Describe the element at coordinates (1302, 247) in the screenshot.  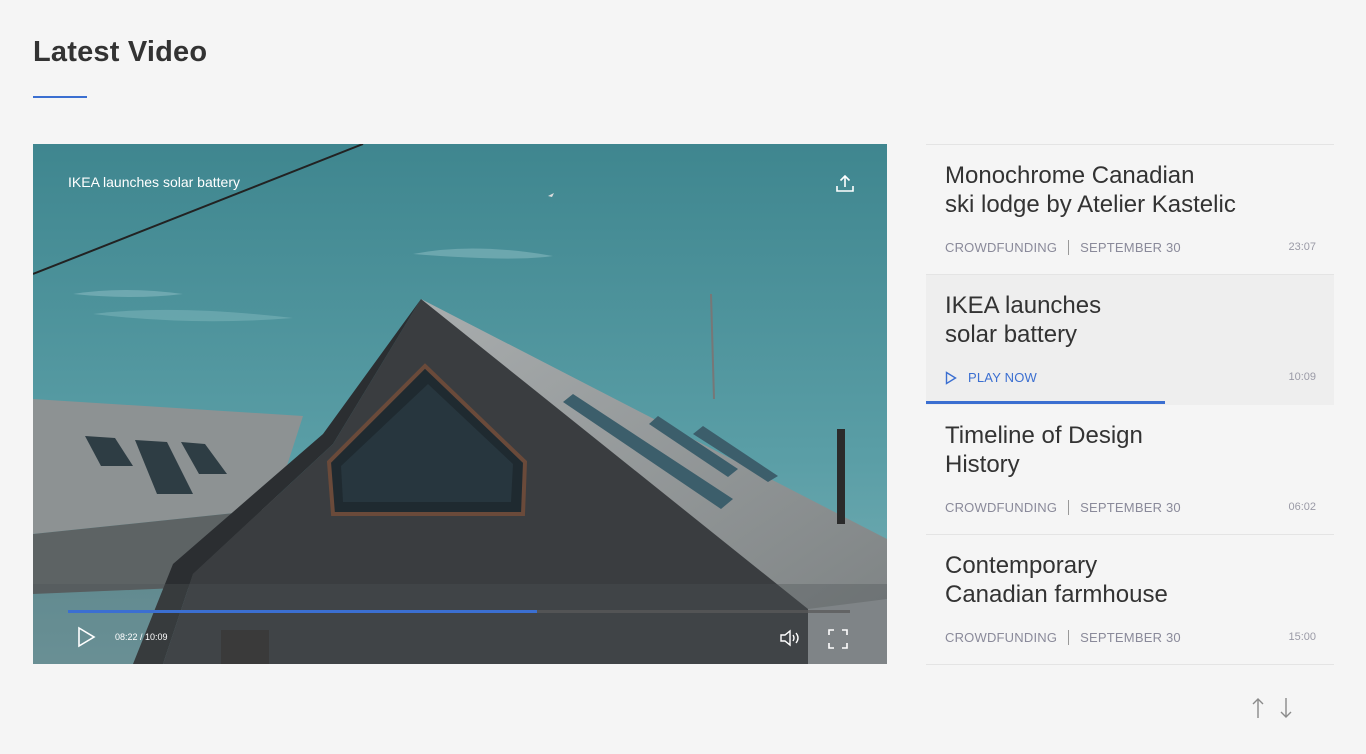
I see `duration-label: 23:07` at that location.